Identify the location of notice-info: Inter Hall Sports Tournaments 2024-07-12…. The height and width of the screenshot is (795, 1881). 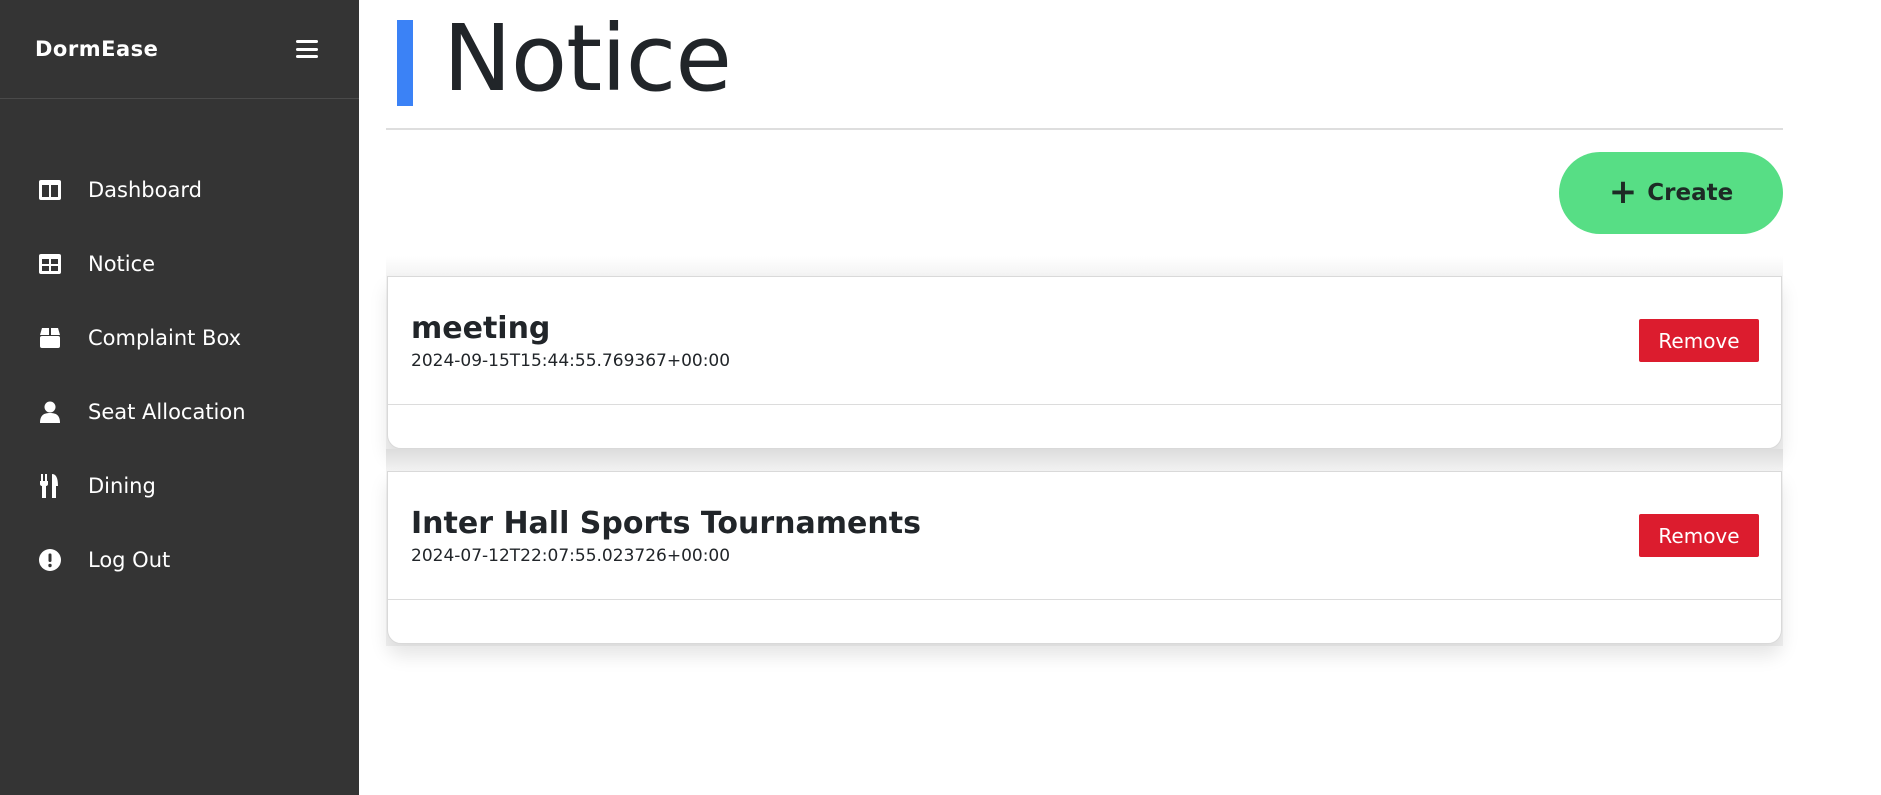
(666, 536).